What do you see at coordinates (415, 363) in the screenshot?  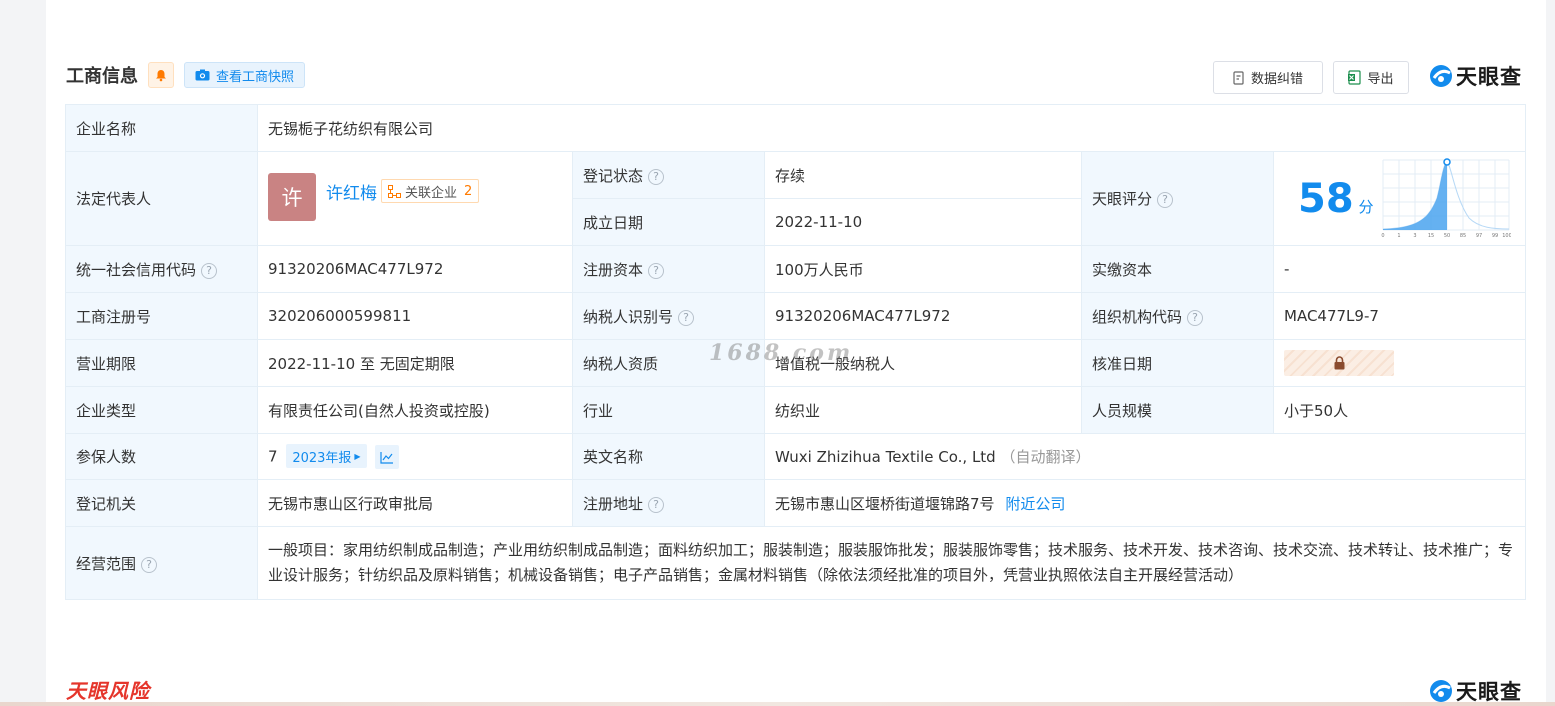 I see `term-value: 2022-11-10 至 无固定期限` at bounding box center [415, 363].